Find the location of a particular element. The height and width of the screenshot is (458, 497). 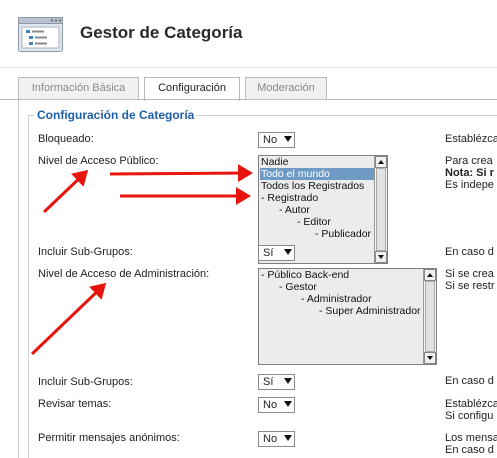

anonymous-value: No is located at coordinates (270, 439).